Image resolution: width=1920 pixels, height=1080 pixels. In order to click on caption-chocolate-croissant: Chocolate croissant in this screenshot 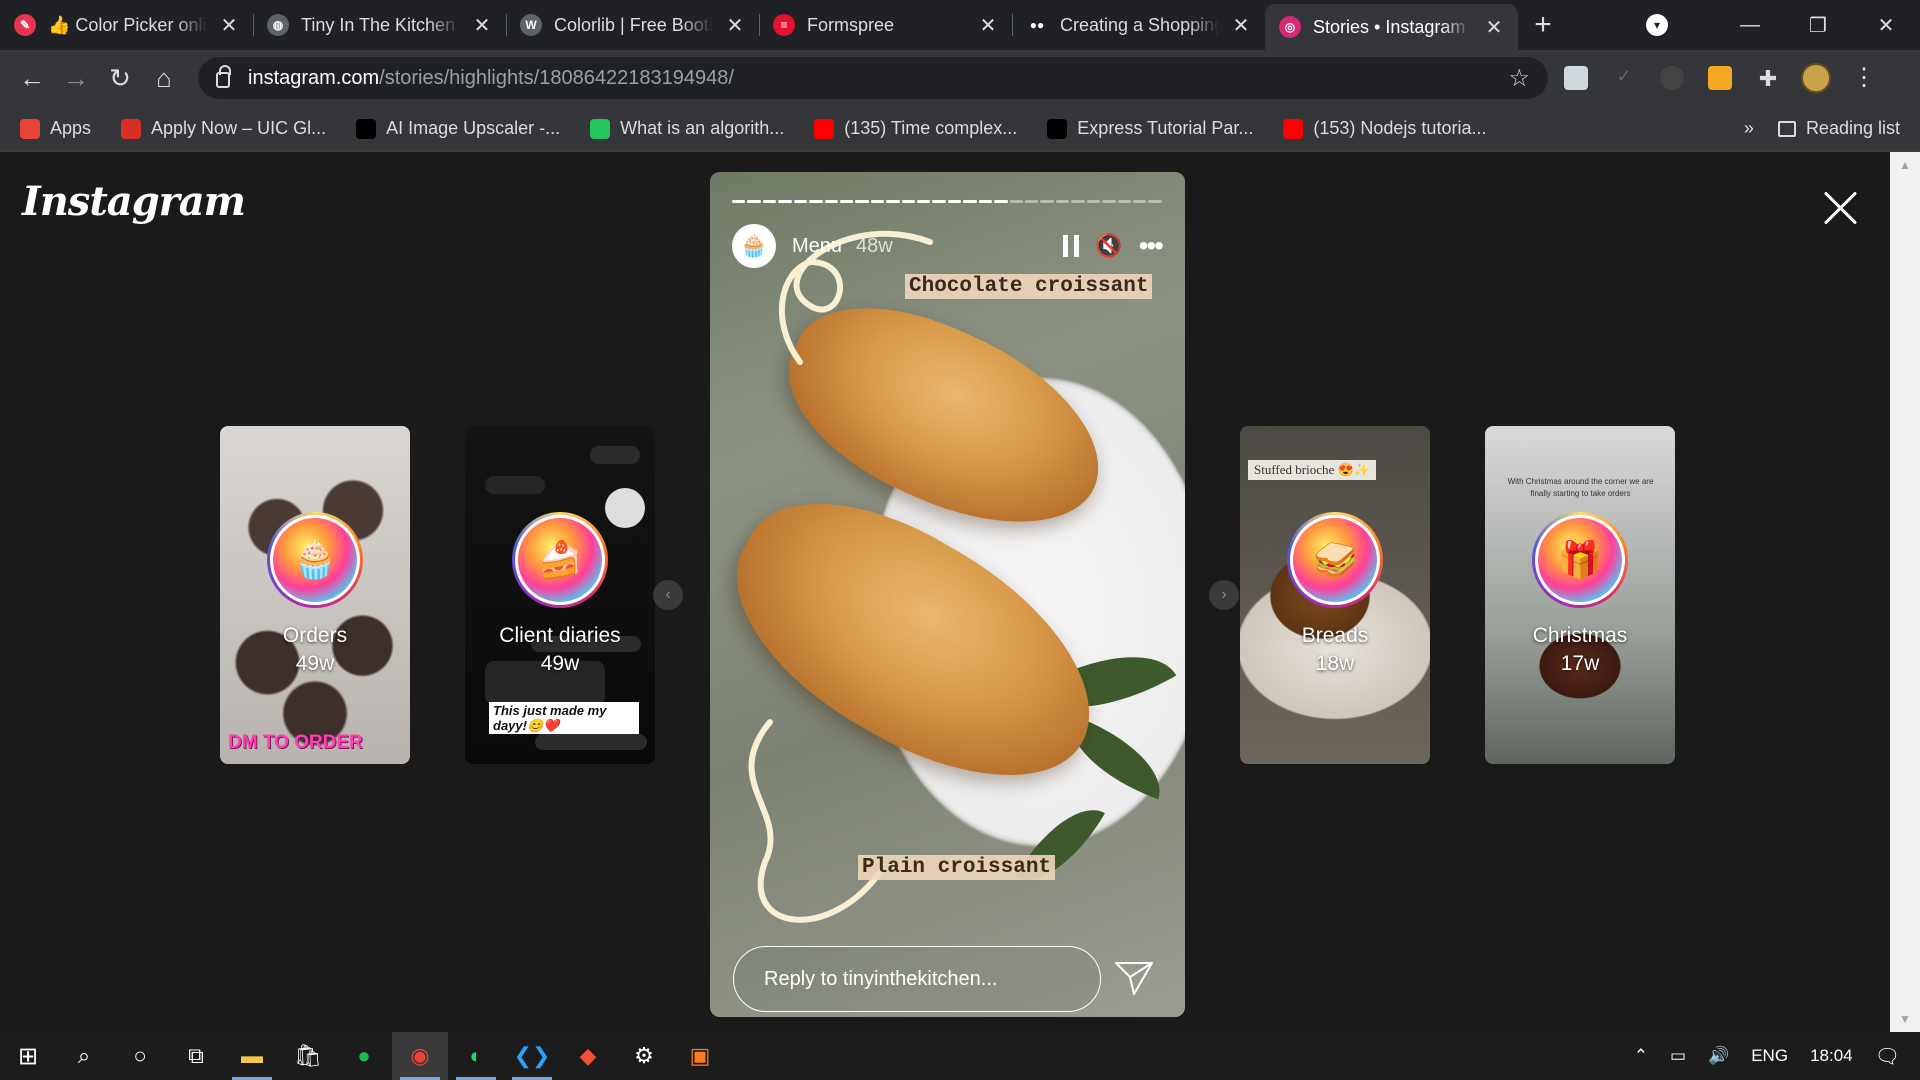, I will do `click(1029, 286)`.